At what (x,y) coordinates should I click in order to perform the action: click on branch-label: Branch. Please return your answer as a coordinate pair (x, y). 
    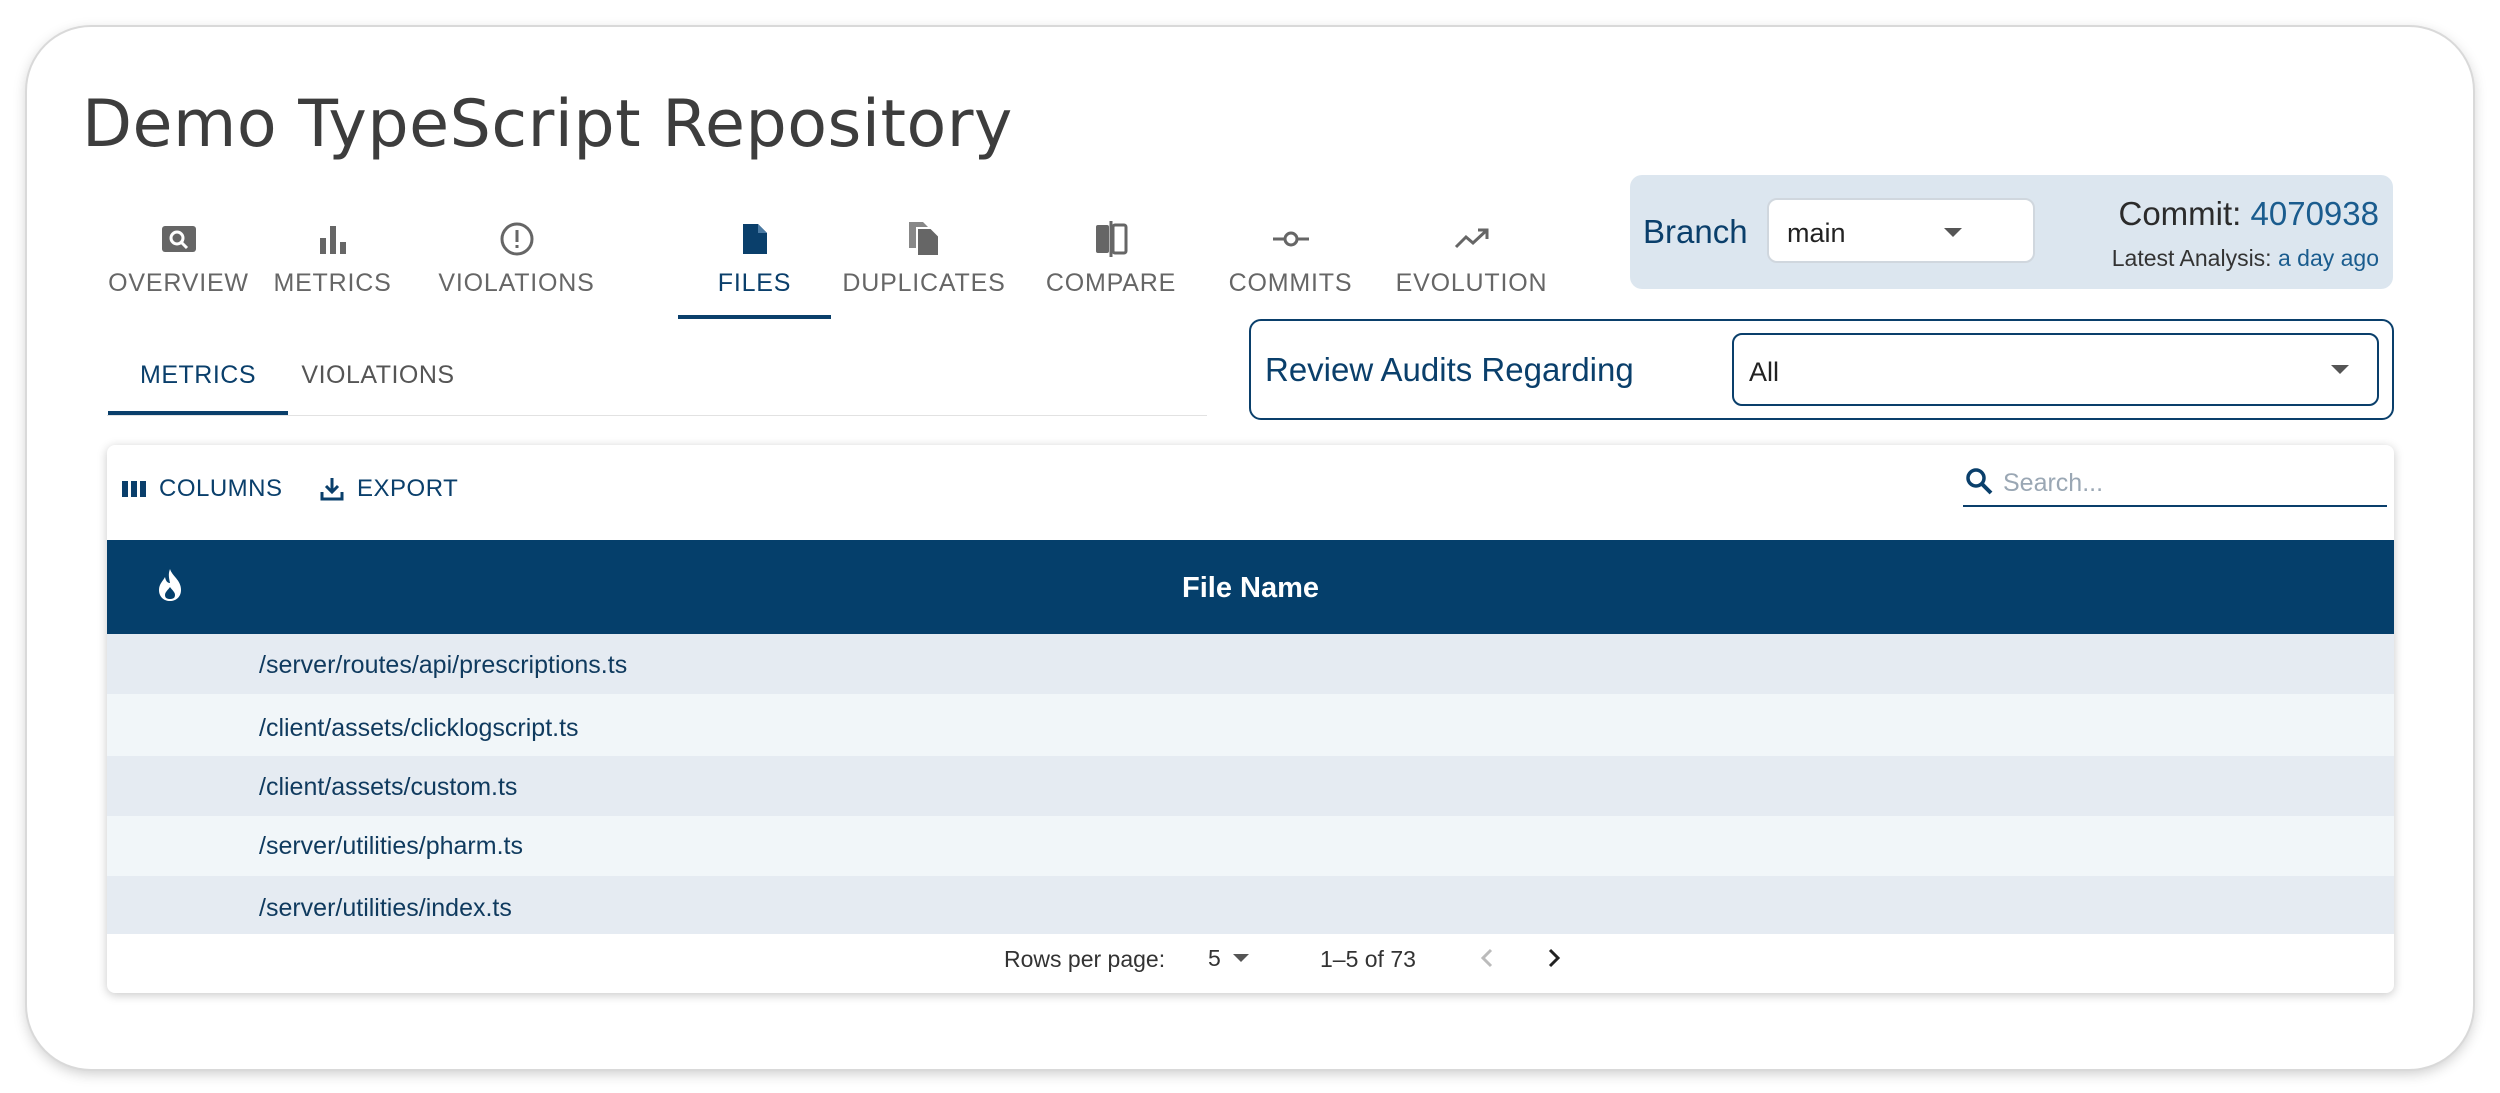
    Looking at the image, I should click on (1695, 231).